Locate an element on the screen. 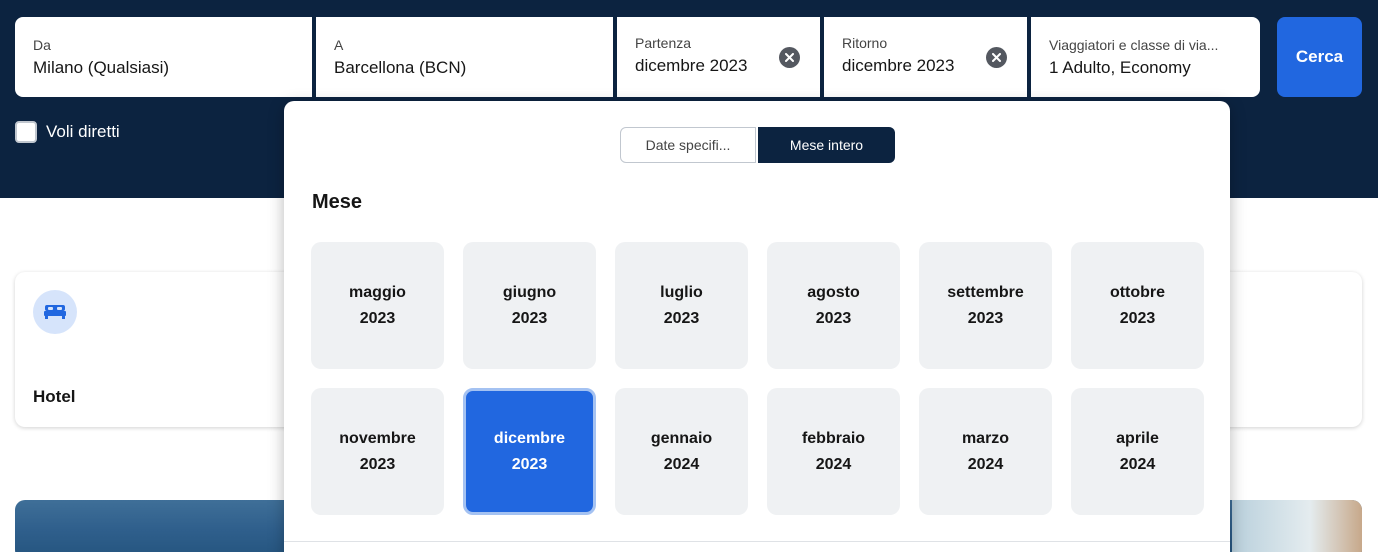 The height and width of the screenshot is (552, 1378). departure-value: dicembre 2023 is located at coordinates (718, 66).